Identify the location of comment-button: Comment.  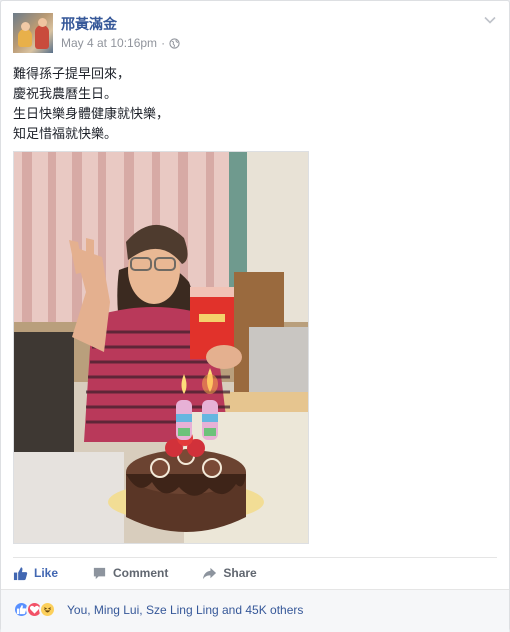
(130, 573).